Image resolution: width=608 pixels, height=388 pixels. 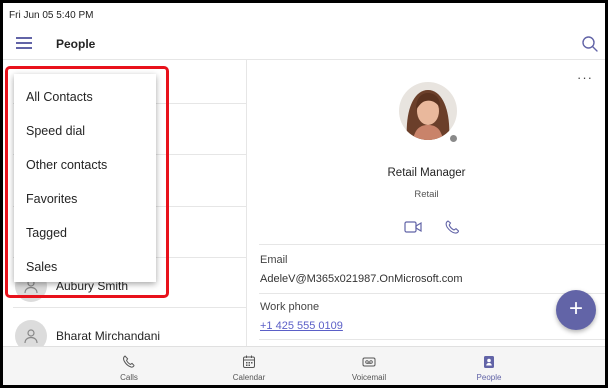 I want to click on work-phone-link: +1 425 555 0109, so click(x=301, y=326).